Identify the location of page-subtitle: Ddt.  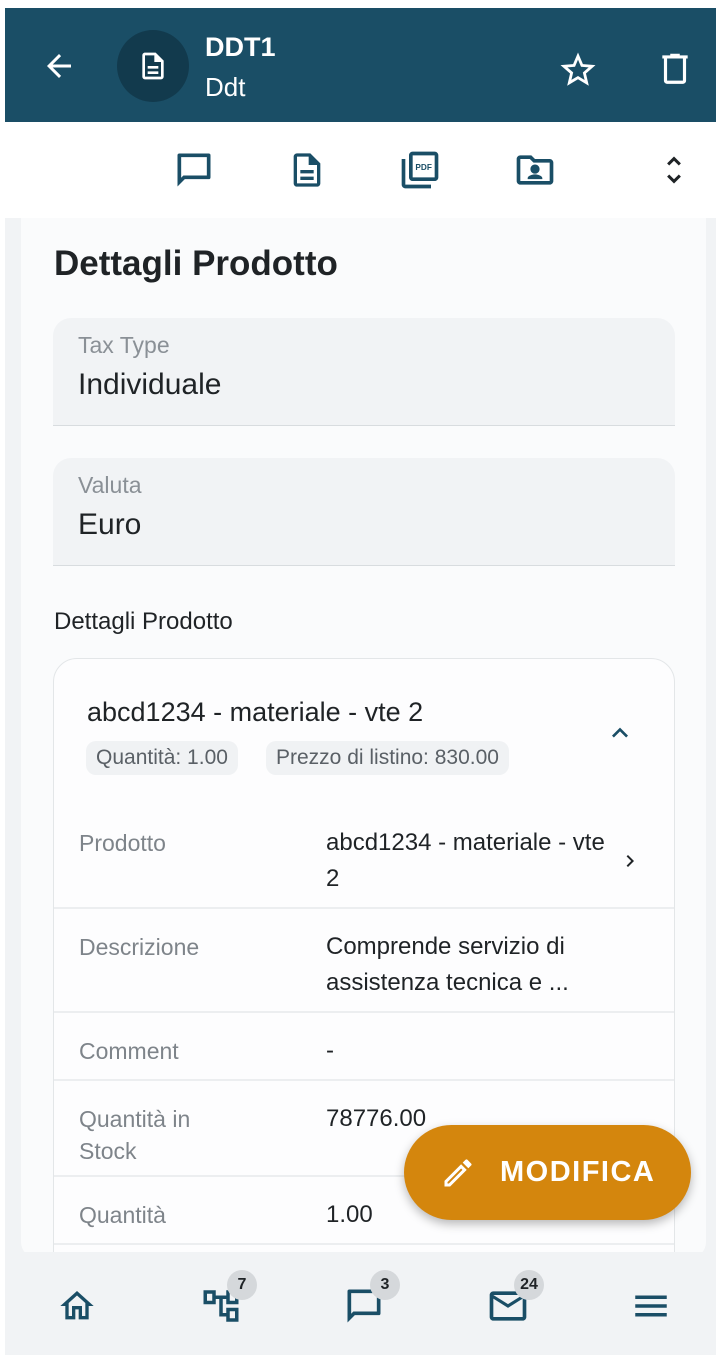
(225, 87).